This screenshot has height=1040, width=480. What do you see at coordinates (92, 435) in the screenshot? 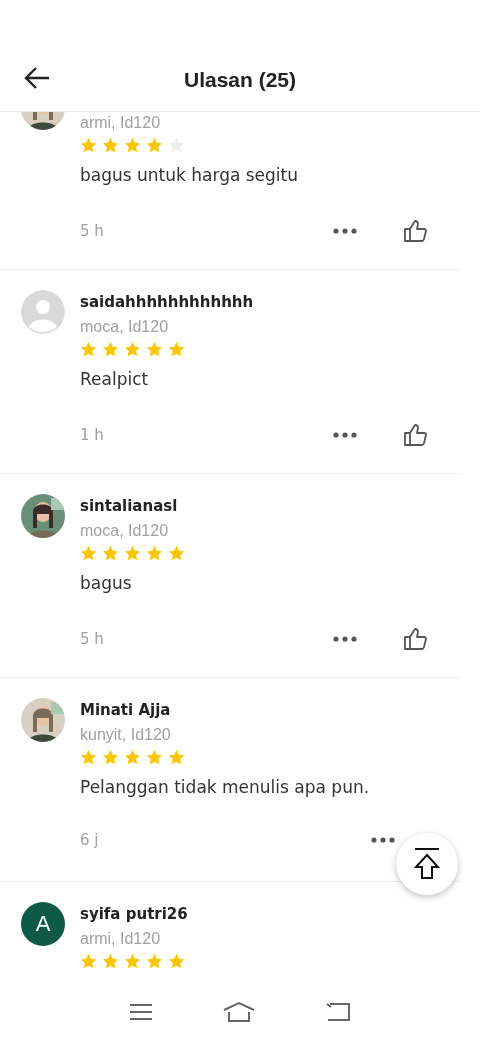
I see `review-time: 1 h` at bounding box center [92, 435].